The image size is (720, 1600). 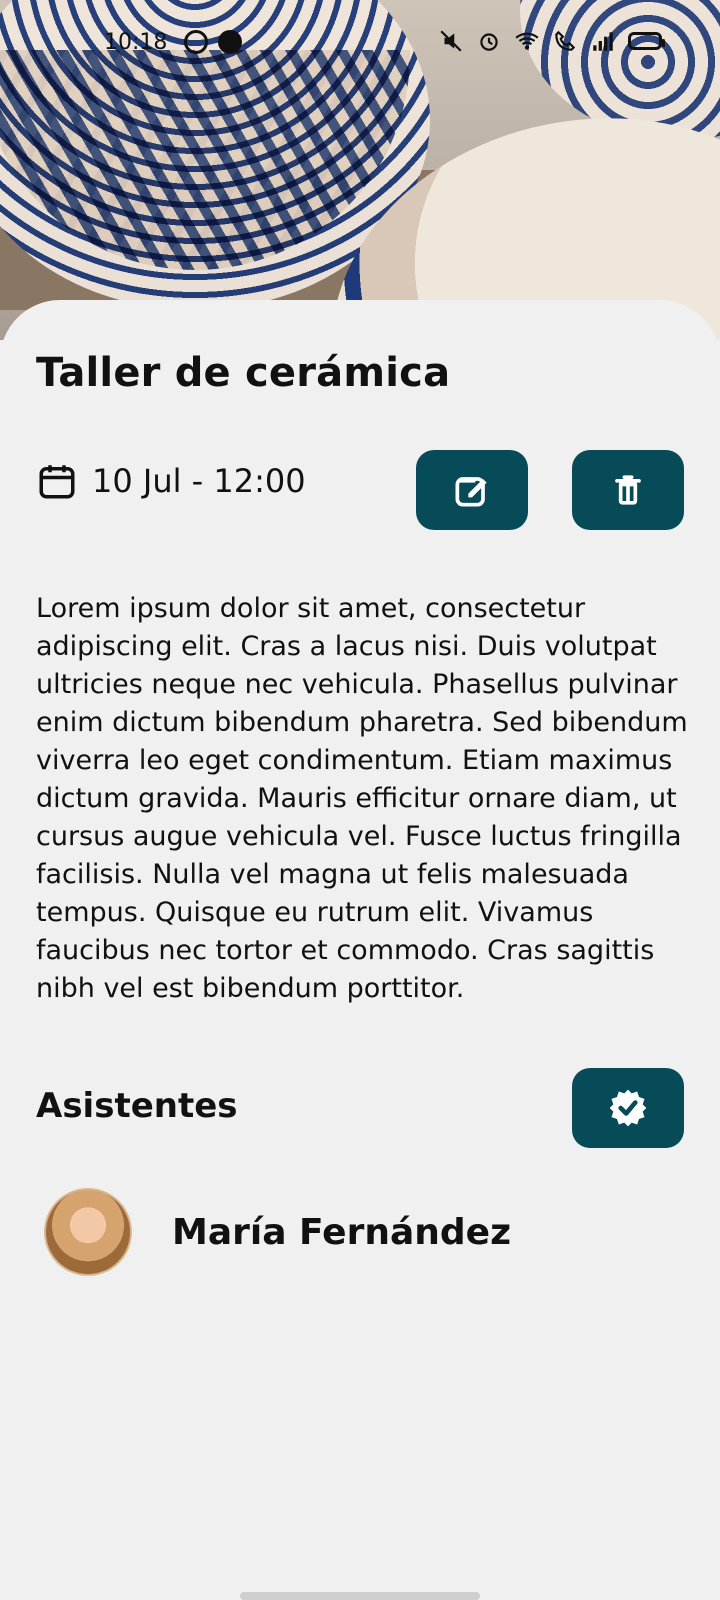 What do you see at coordinates (196, 42) in the screenshot?
I see `whatsapp-icon` at bounding box center [196, 42].